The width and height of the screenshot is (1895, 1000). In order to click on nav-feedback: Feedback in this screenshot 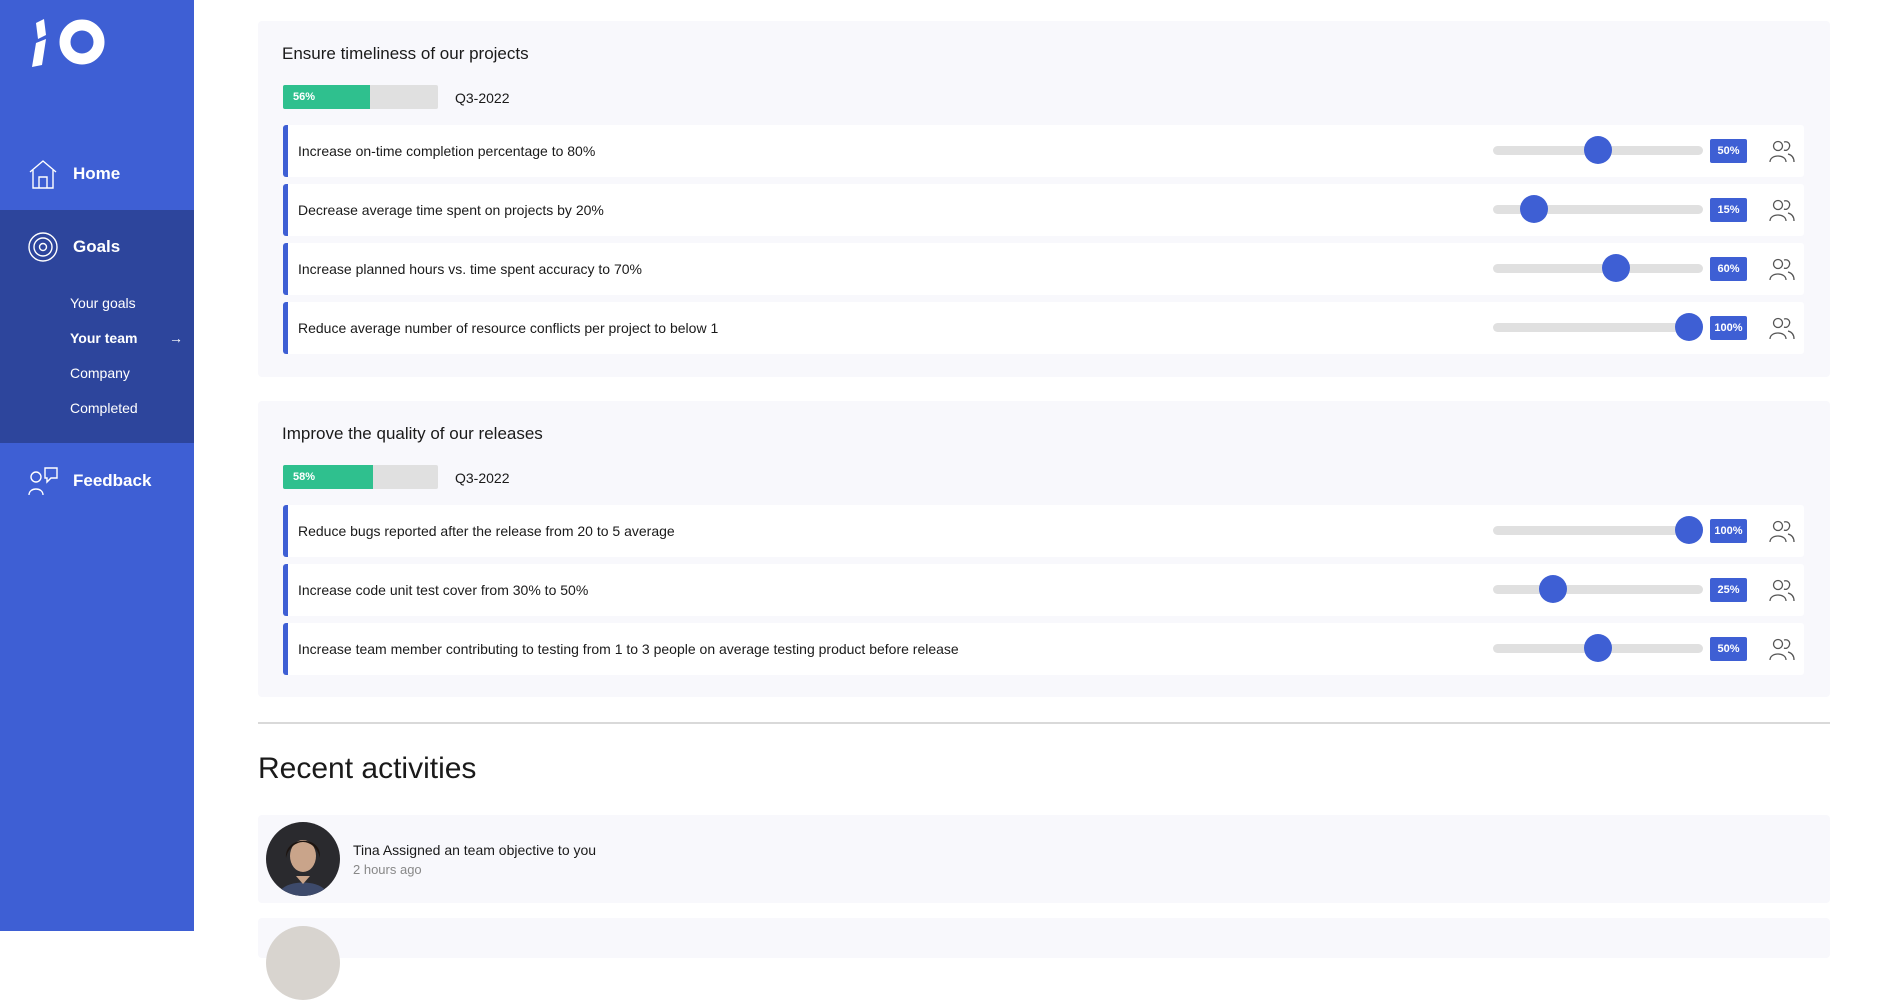, I will do `click(97, 481)`.